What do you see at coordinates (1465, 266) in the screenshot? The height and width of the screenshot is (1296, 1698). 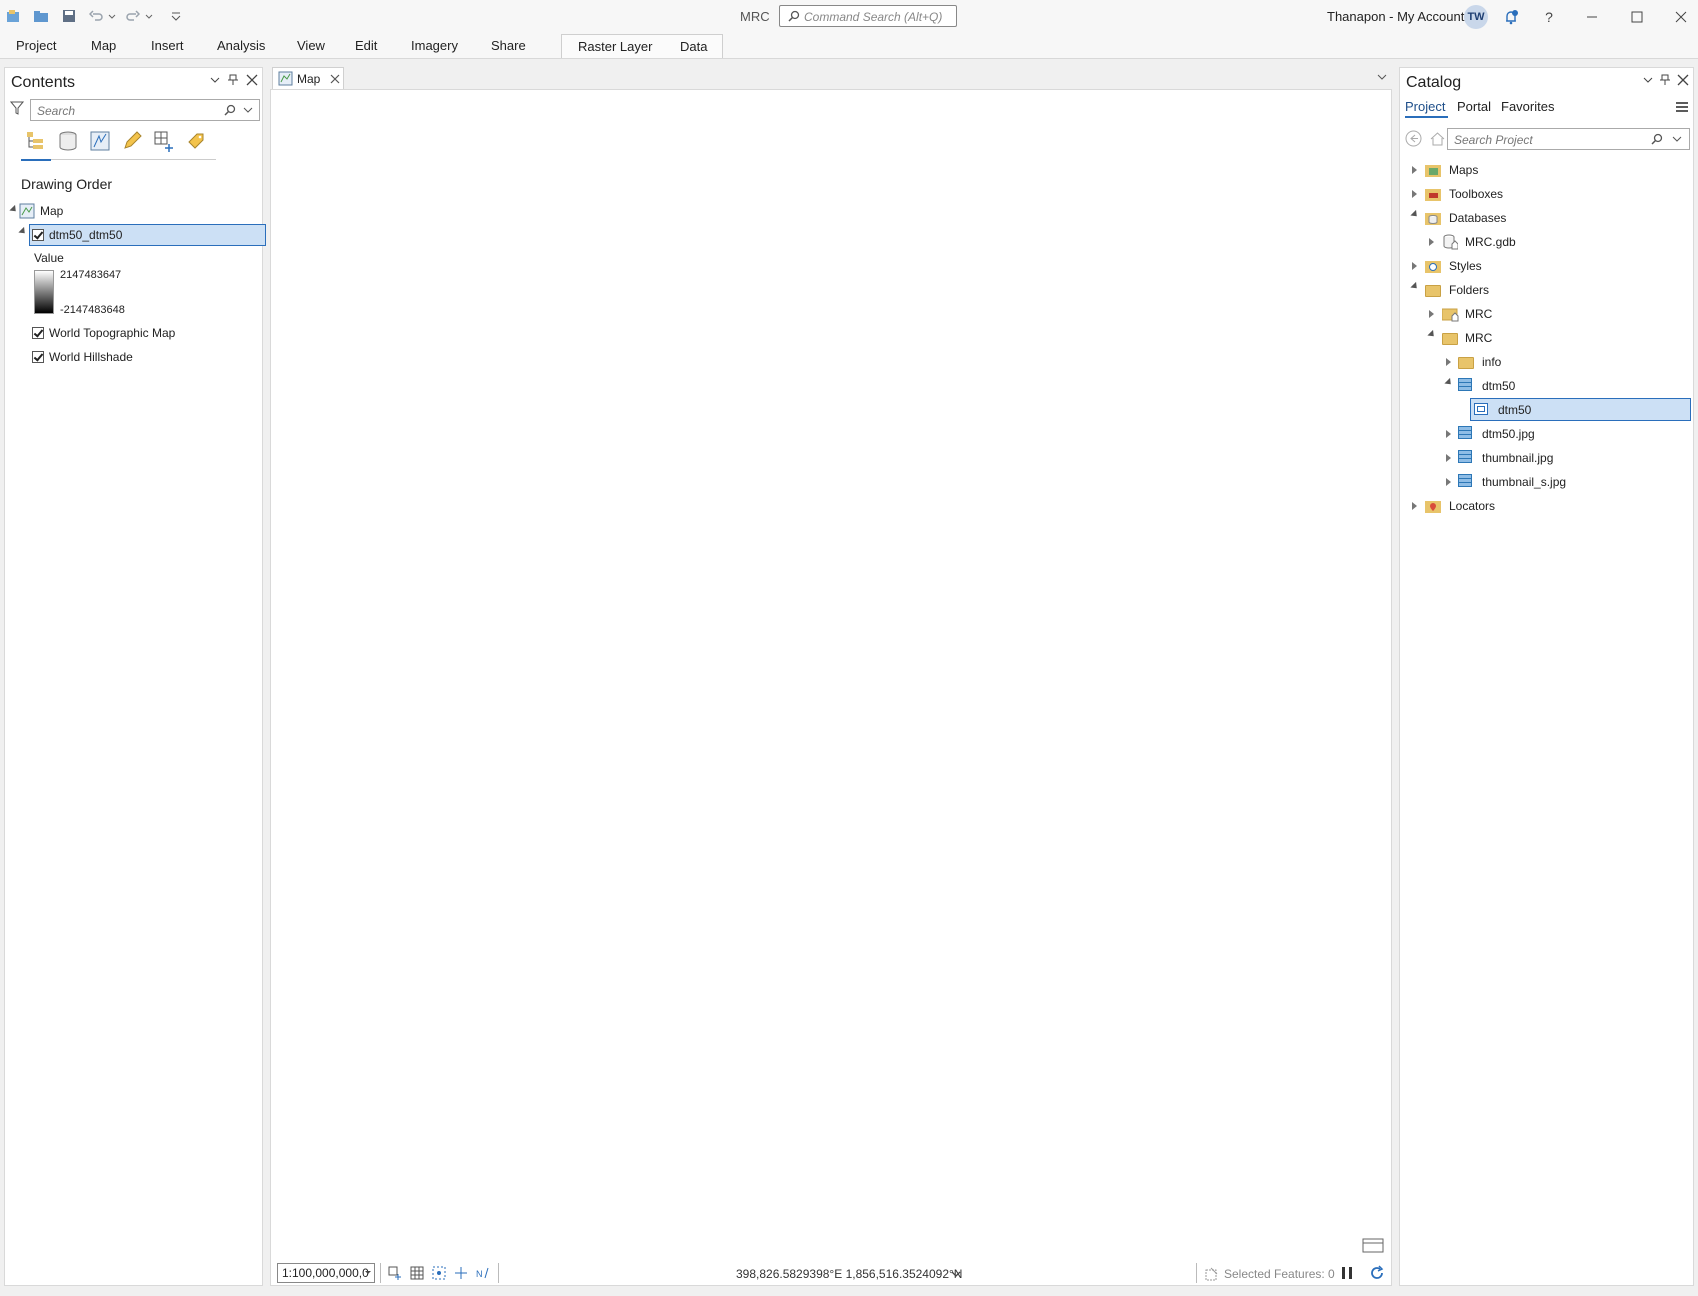 I see `catalog-item-styles: Styles` at bounding box center [1465, 266].